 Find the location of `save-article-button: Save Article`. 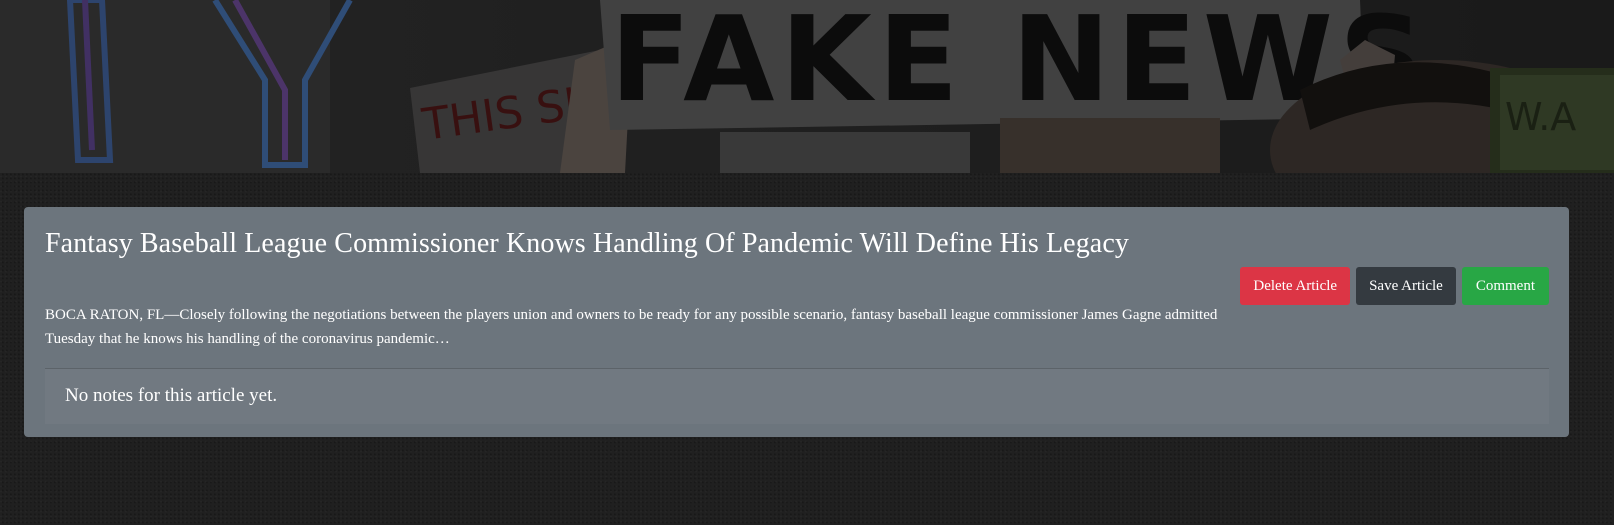

save-article-button: Save Article is located at coordinates (1406, 286).